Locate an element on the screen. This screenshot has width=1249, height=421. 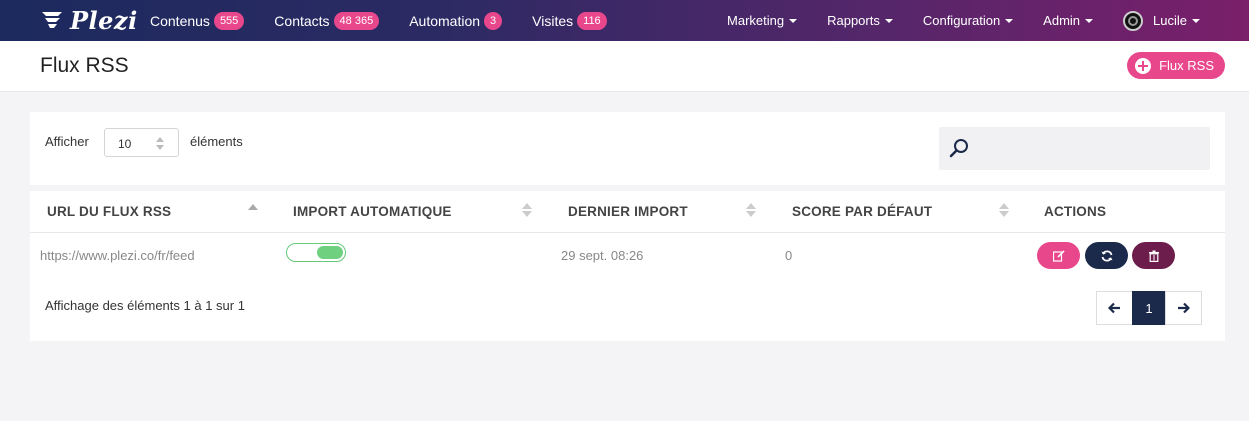
menu-configuration: Configuration is located at coordinates (968, 20).